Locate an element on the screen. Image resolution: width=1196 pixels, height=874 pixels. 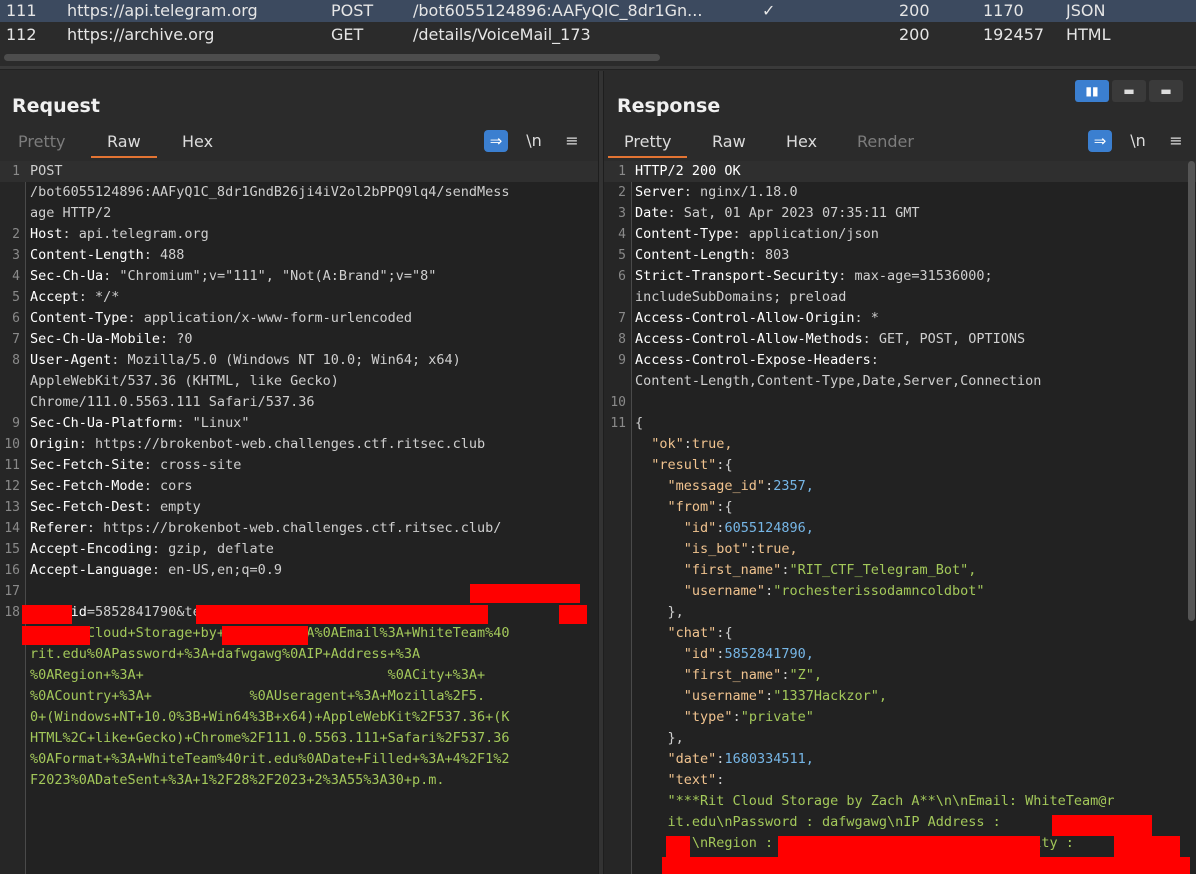
request-tab-hex: Hex is located at coordinates (197, 142).